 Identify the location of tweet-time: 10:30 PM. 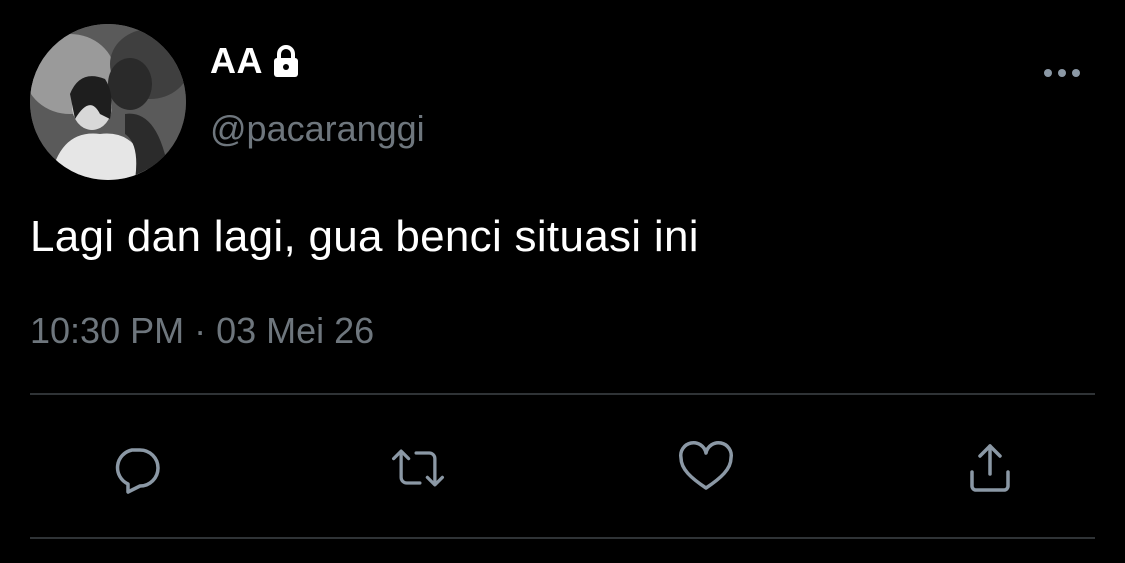
(107, 330).